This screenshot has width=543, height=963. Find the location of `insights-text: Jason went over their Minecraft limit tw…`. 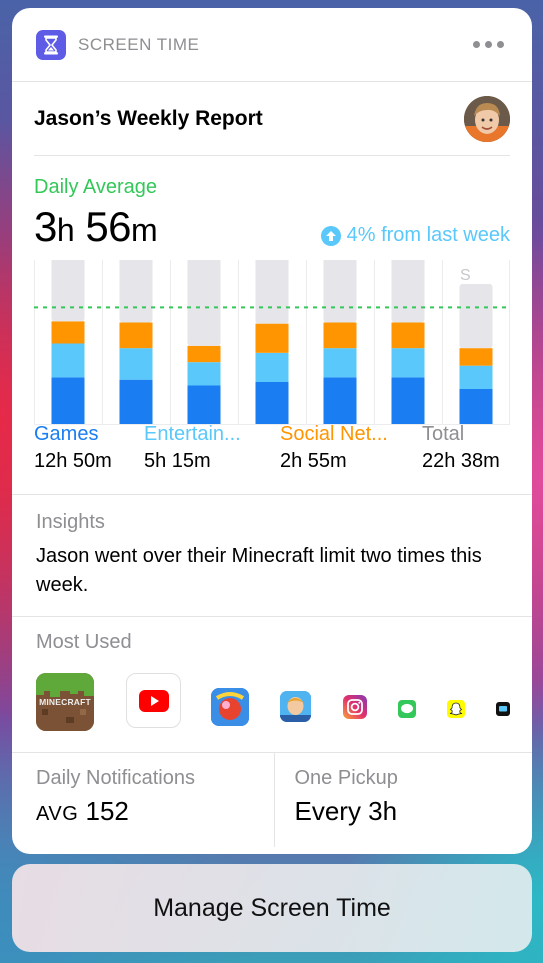

insights-text: Jason went over their Minecraft limit tw… is located at coordinates (259, 570).